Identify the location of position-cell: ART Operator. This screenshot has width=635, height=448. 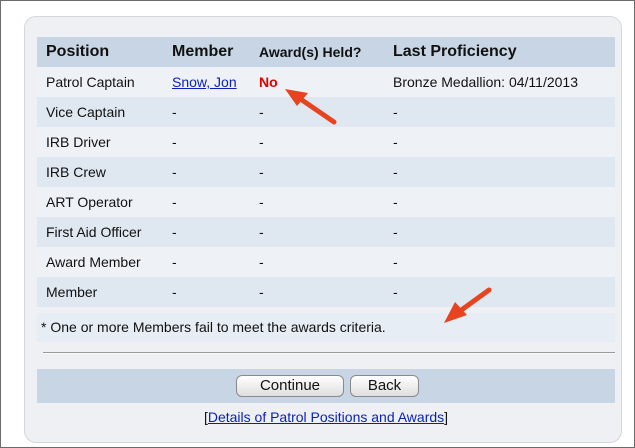
(100, 202).